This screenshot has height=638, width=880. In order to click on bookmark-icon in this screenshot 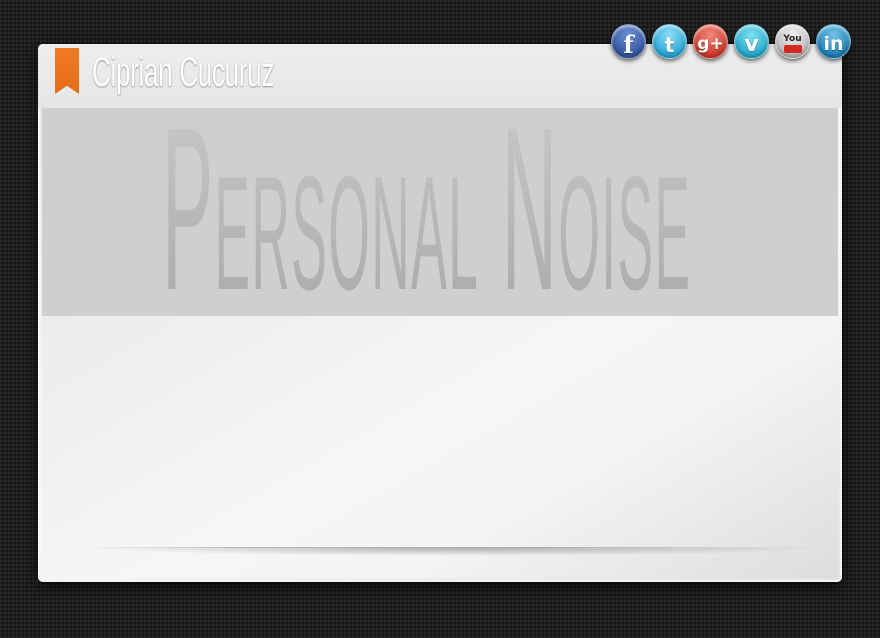, I will do `click(67, 71)`.